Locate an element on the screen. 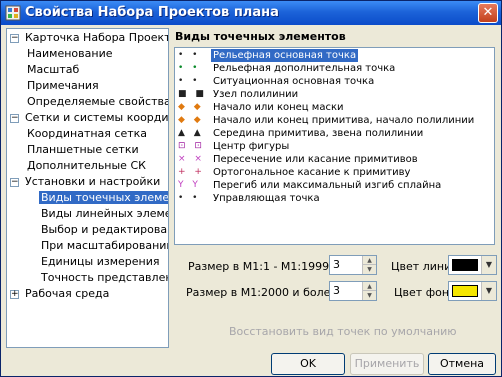 This screenshot has width=502, height=377. list-item: ◆ ◆ Начало или конец маски is located at coordinates (334, 107).